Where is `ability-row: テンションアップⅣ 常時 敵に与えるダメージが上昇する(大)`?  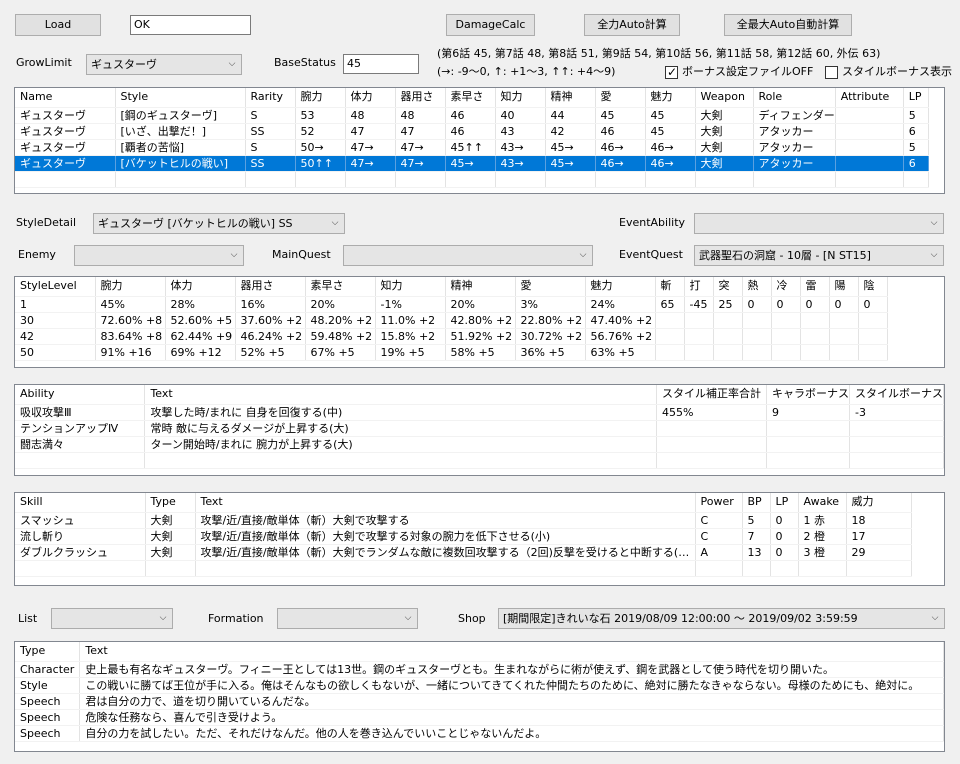
ability-row: テンションアップⅣ 常時 敵に与えるダメージが上昇する(大) is located at coordinates (479, 428).